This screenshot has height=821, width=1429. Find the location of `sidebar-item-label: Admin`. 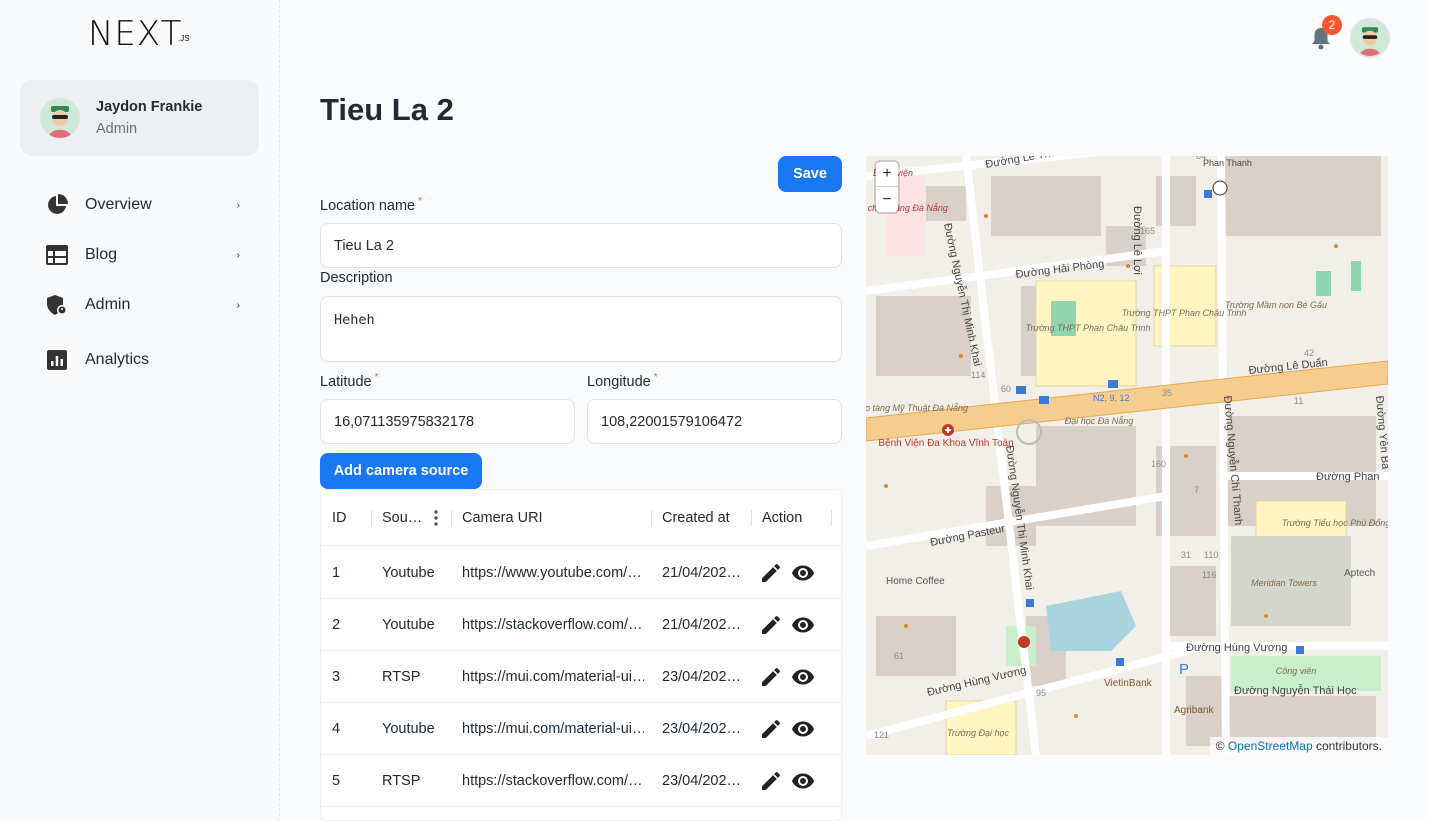

sidebar-item-label: Admin is located at coordinates (108, 304).